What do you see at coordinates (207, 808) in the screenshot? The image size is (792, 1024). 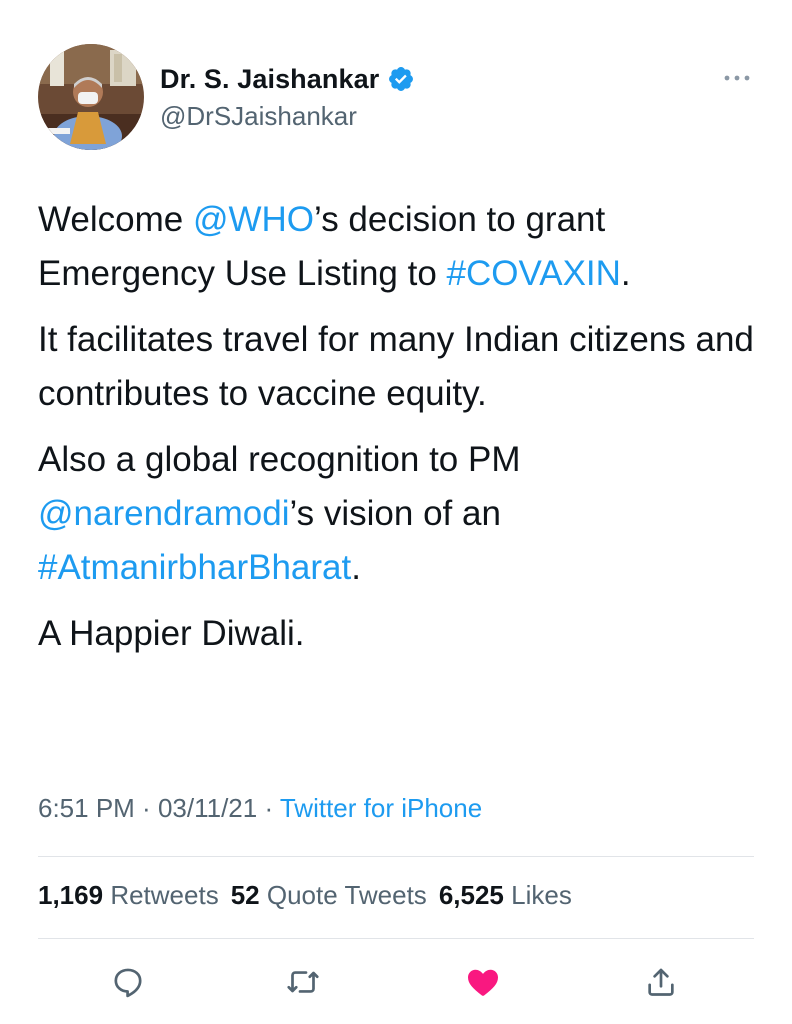 I see `tweet-date: 03/11/21` at bounding box center [207, 808].